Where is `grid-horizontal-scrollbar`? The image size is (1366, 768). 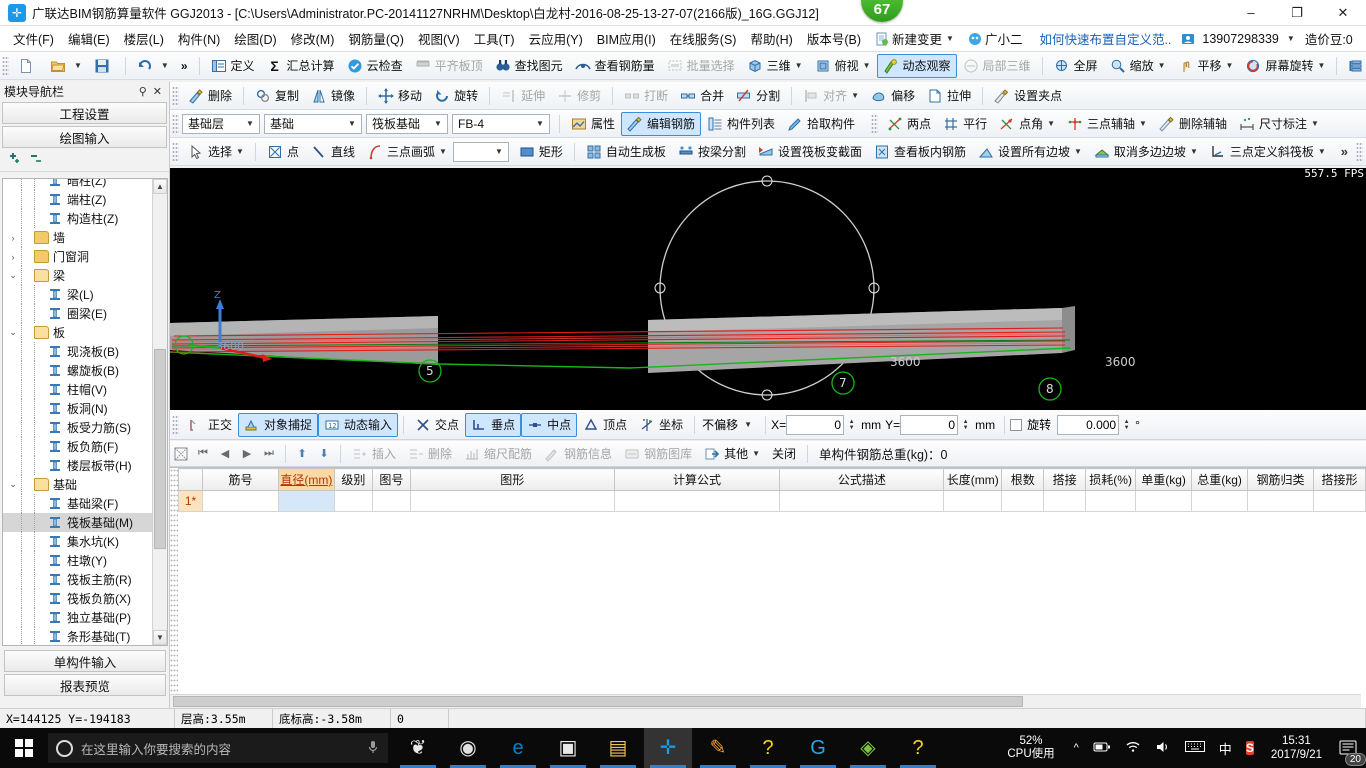 grid-horizontal-scrollbar is located at coordinates (765, 701).